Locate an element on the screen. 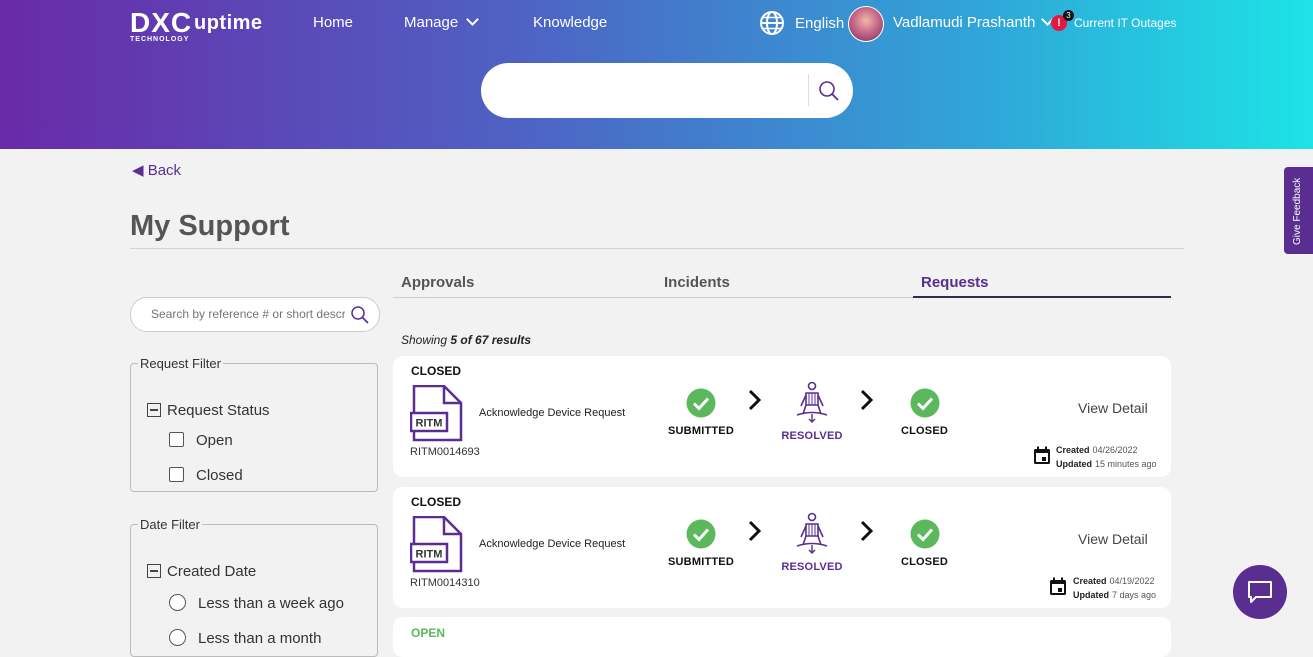 This screenshot has height=657, width=1313. user-menu: Vadlamudi Prashanth is located at coordinates (974, 22).